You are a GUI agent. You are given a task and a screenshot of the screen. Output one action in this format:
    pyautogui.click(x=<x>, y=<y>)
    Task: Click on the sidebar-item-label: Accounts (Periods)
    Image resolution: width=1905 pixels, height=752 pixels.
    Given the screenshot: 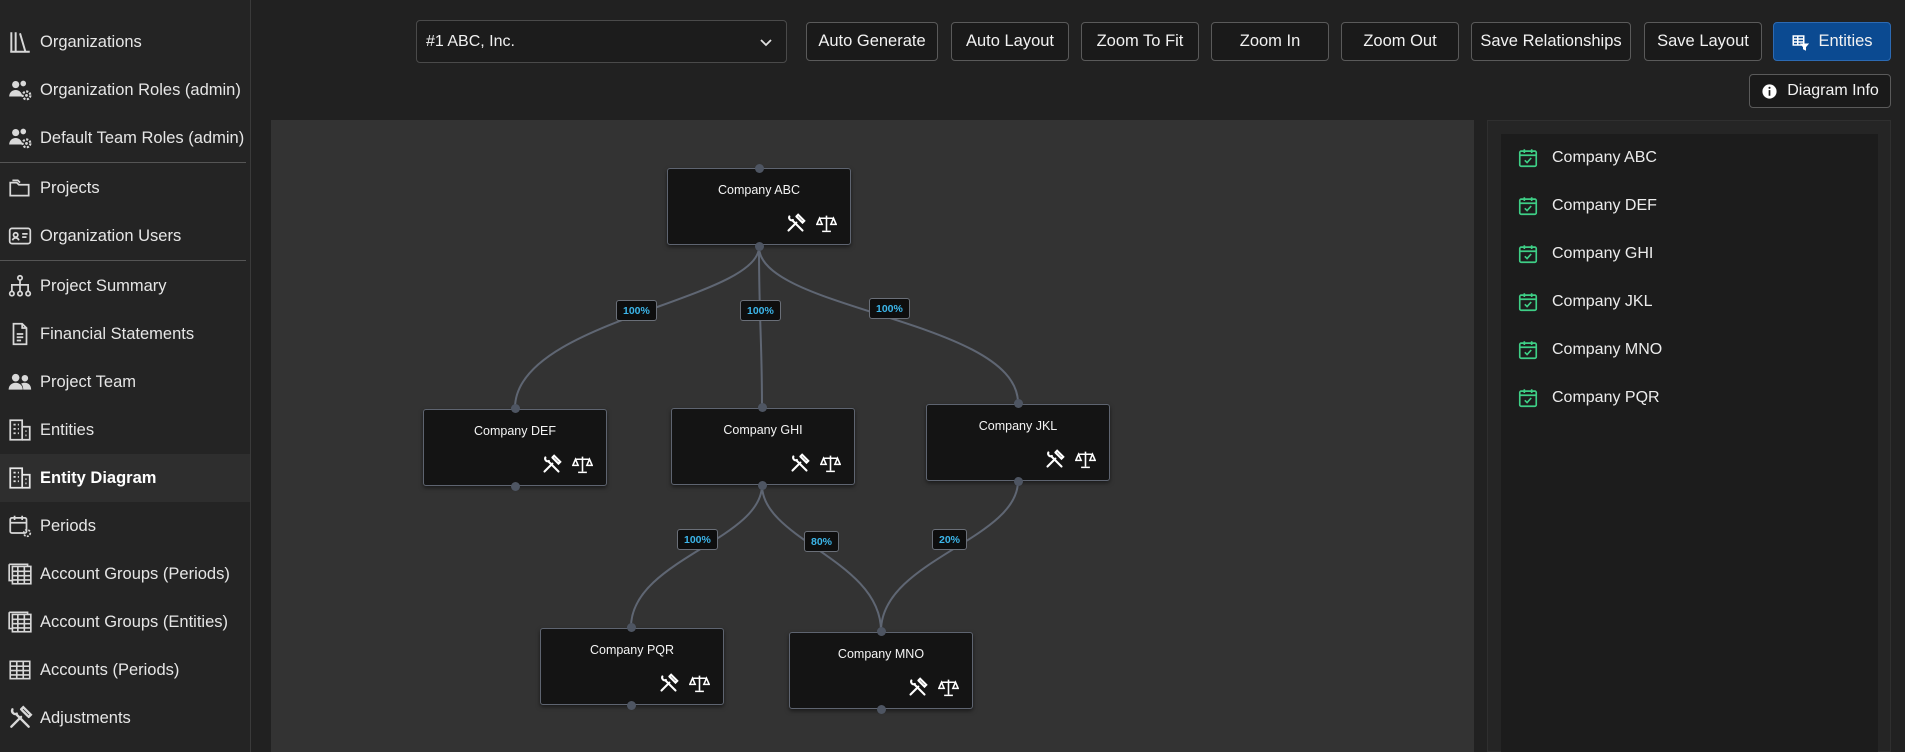 What is the action you would take?
    pyautogui.click(x=110, y=669)
    